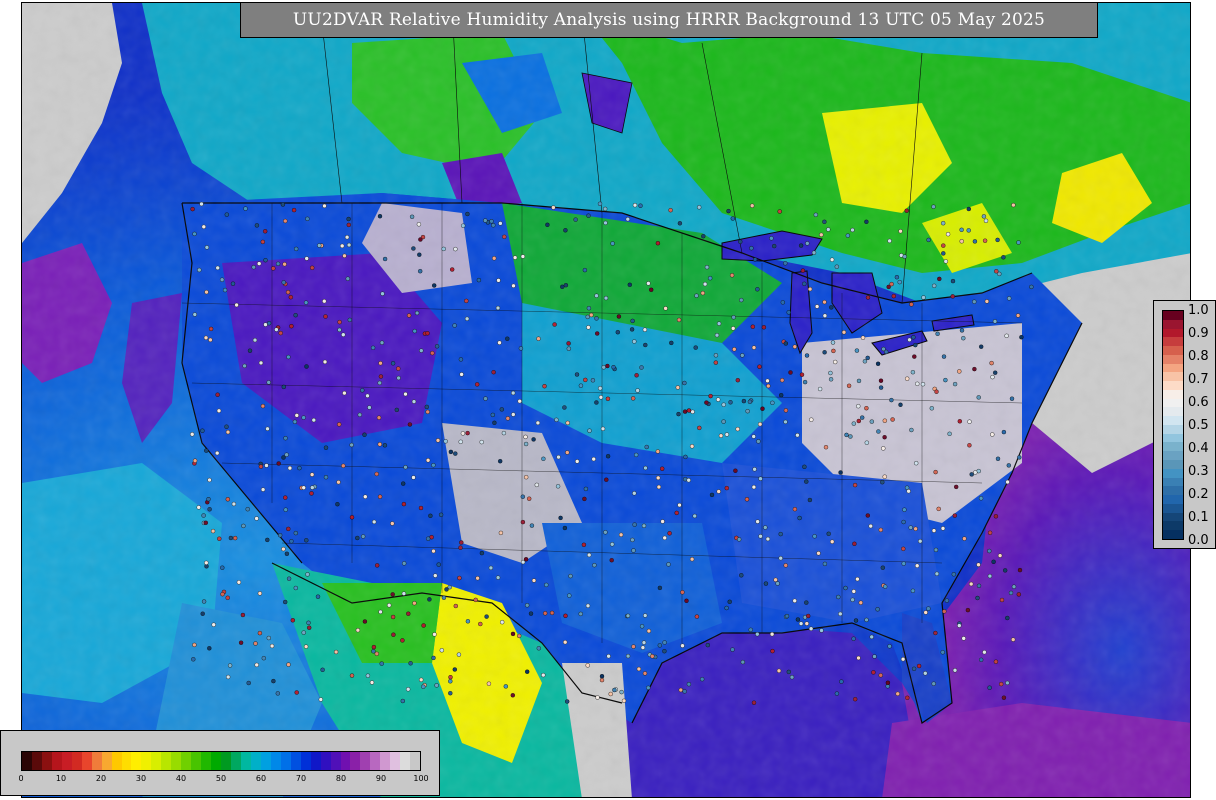 Image resolution: width=1216 pixels, height=800 pixels. I want to click on obs-colorbar-tick: 1.0, so click(1198, 310).